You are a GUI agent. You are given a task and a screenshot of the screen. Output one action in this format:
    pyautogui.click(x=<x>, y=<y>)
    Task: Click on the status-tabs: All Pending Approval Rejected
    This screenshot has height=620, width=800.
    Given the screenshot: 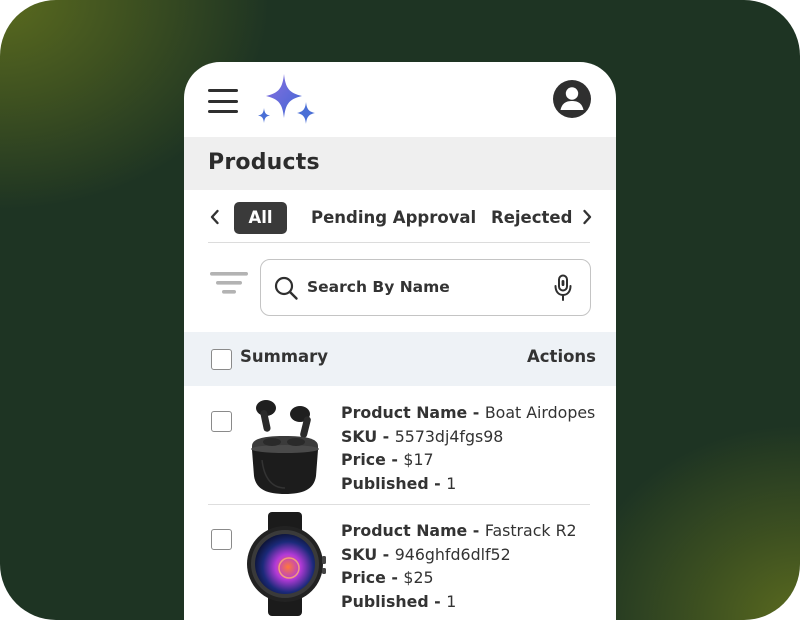 What is the action you would take?
    pyautogui.click(x=400, y=217)
    